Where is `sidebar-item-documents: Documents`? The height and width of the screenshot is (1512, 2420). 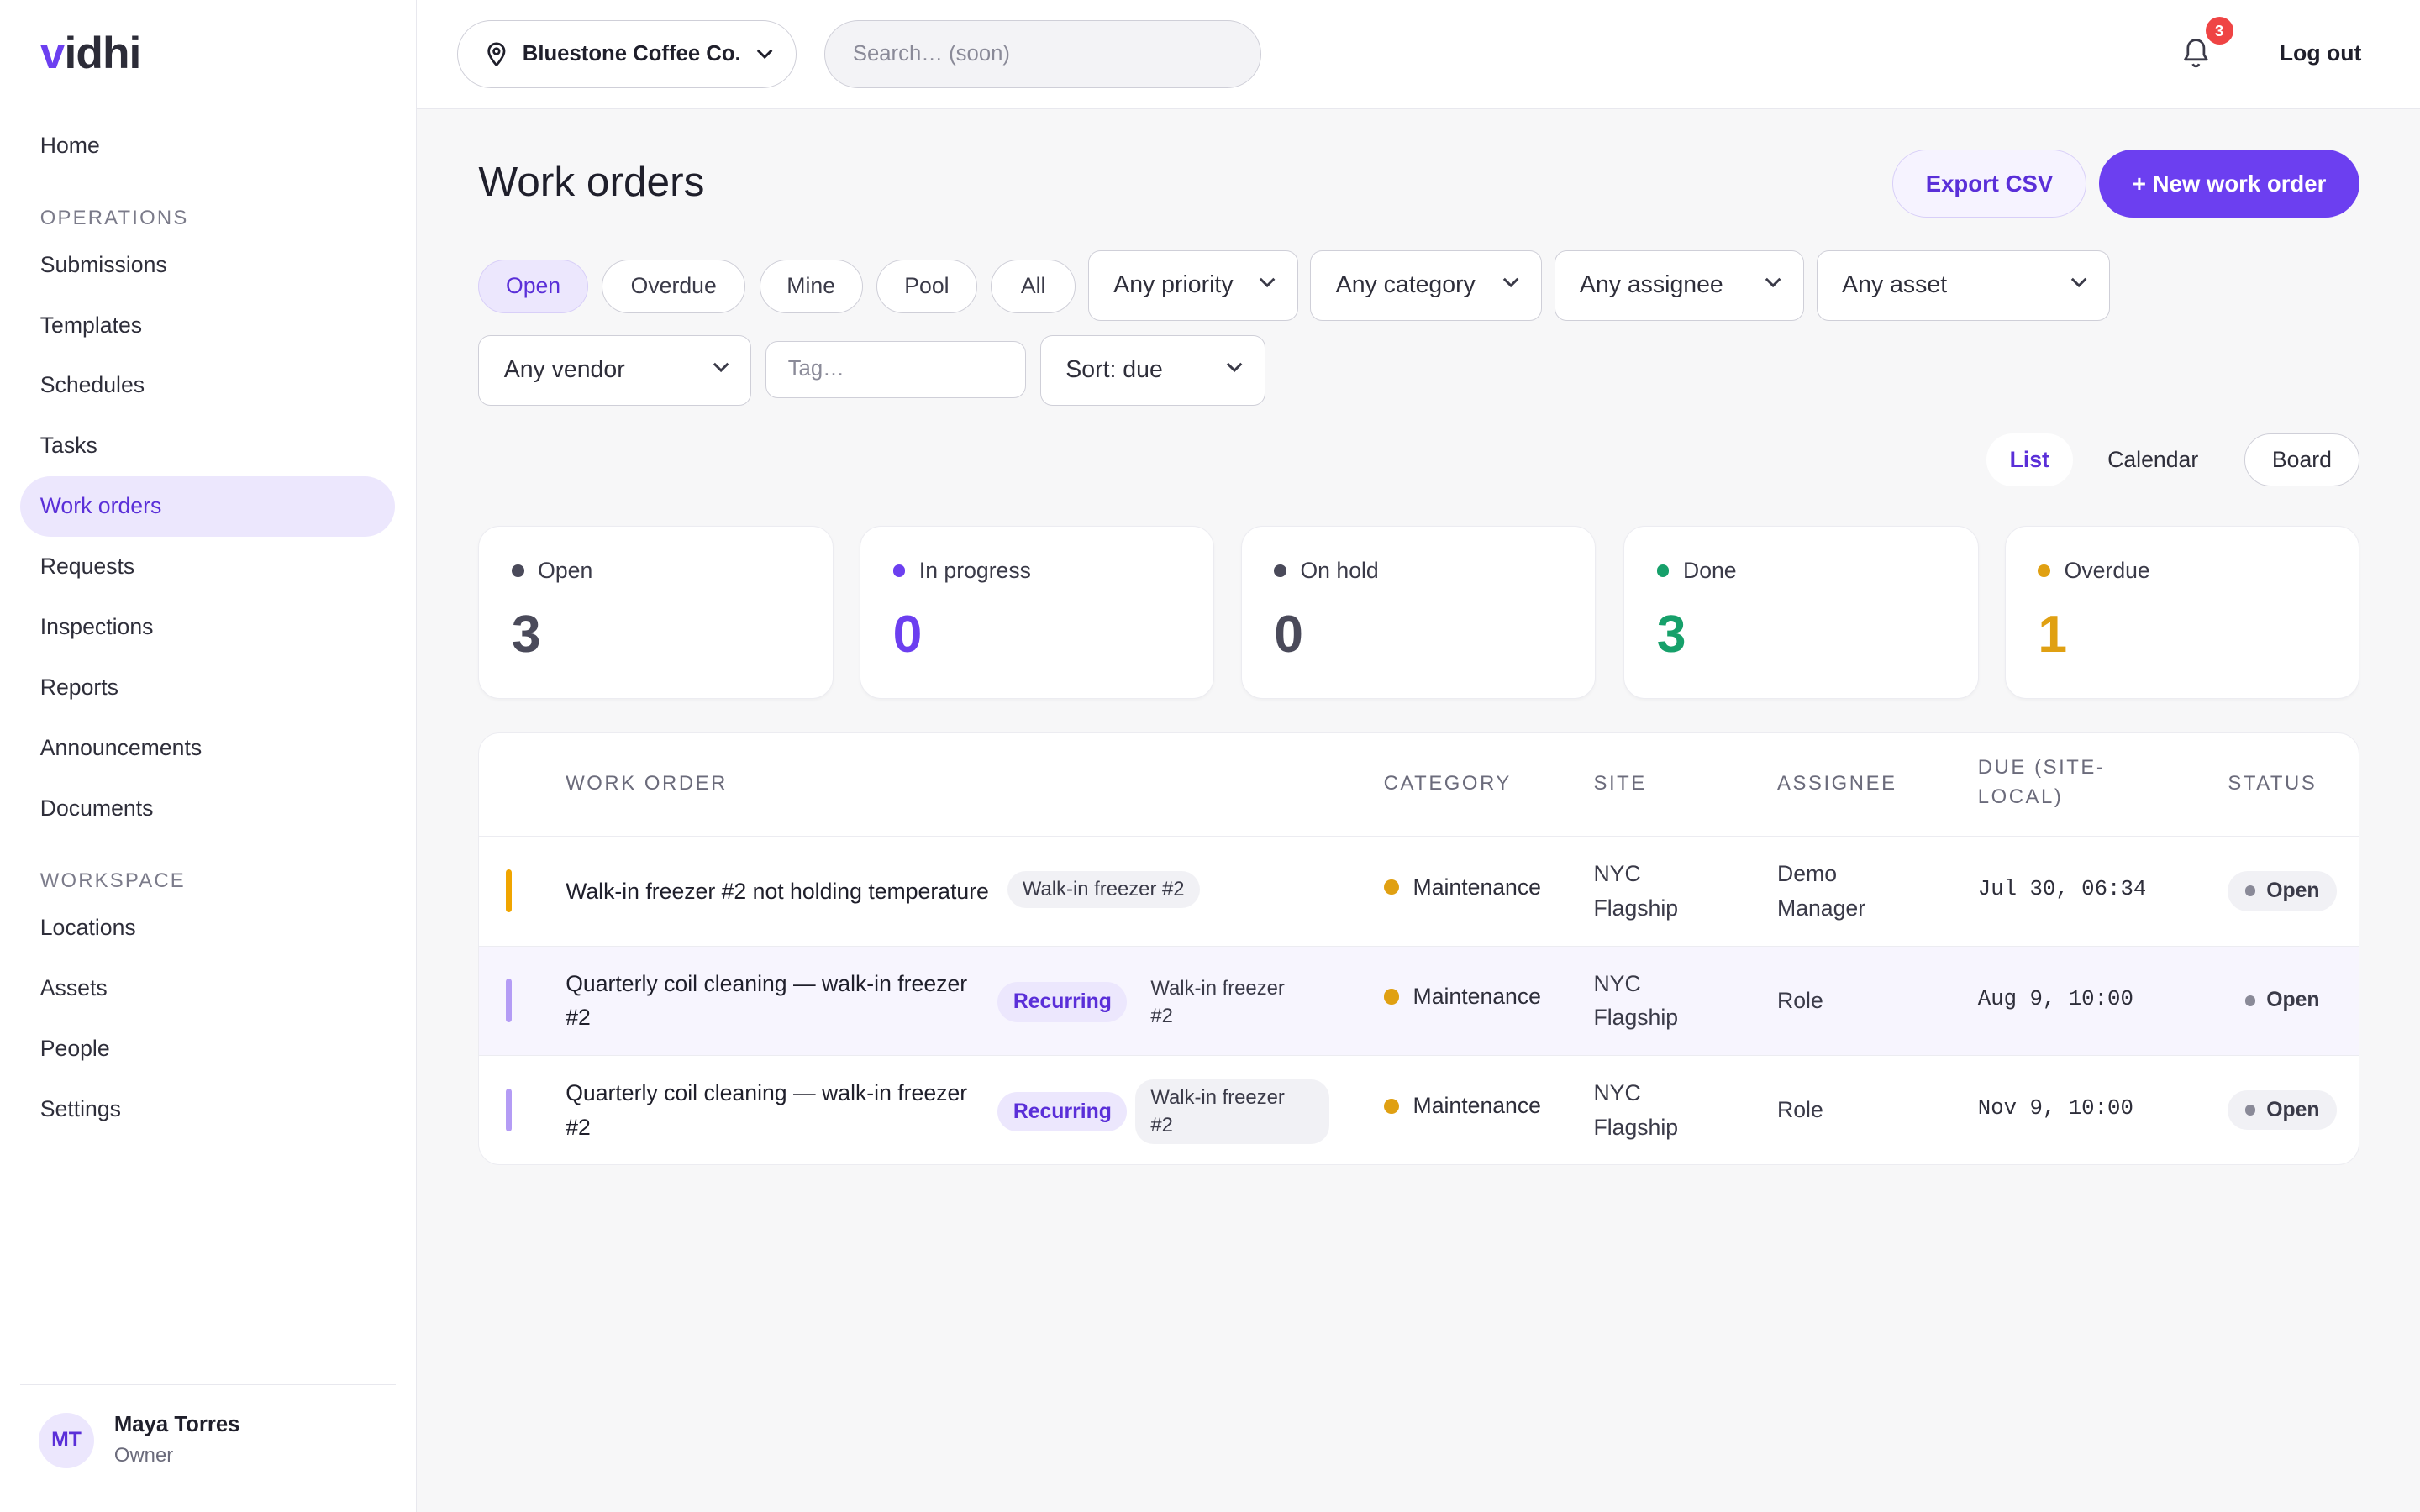 sidebar-item-documents: Documents is located at coordinates (207, 809).